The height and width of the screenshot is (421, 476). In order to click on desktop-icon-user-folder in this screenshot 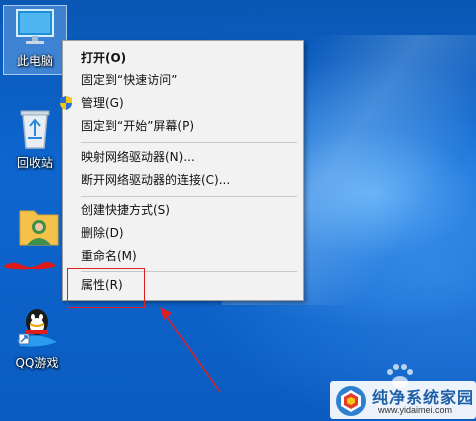, I will do `click(39, 230)`.